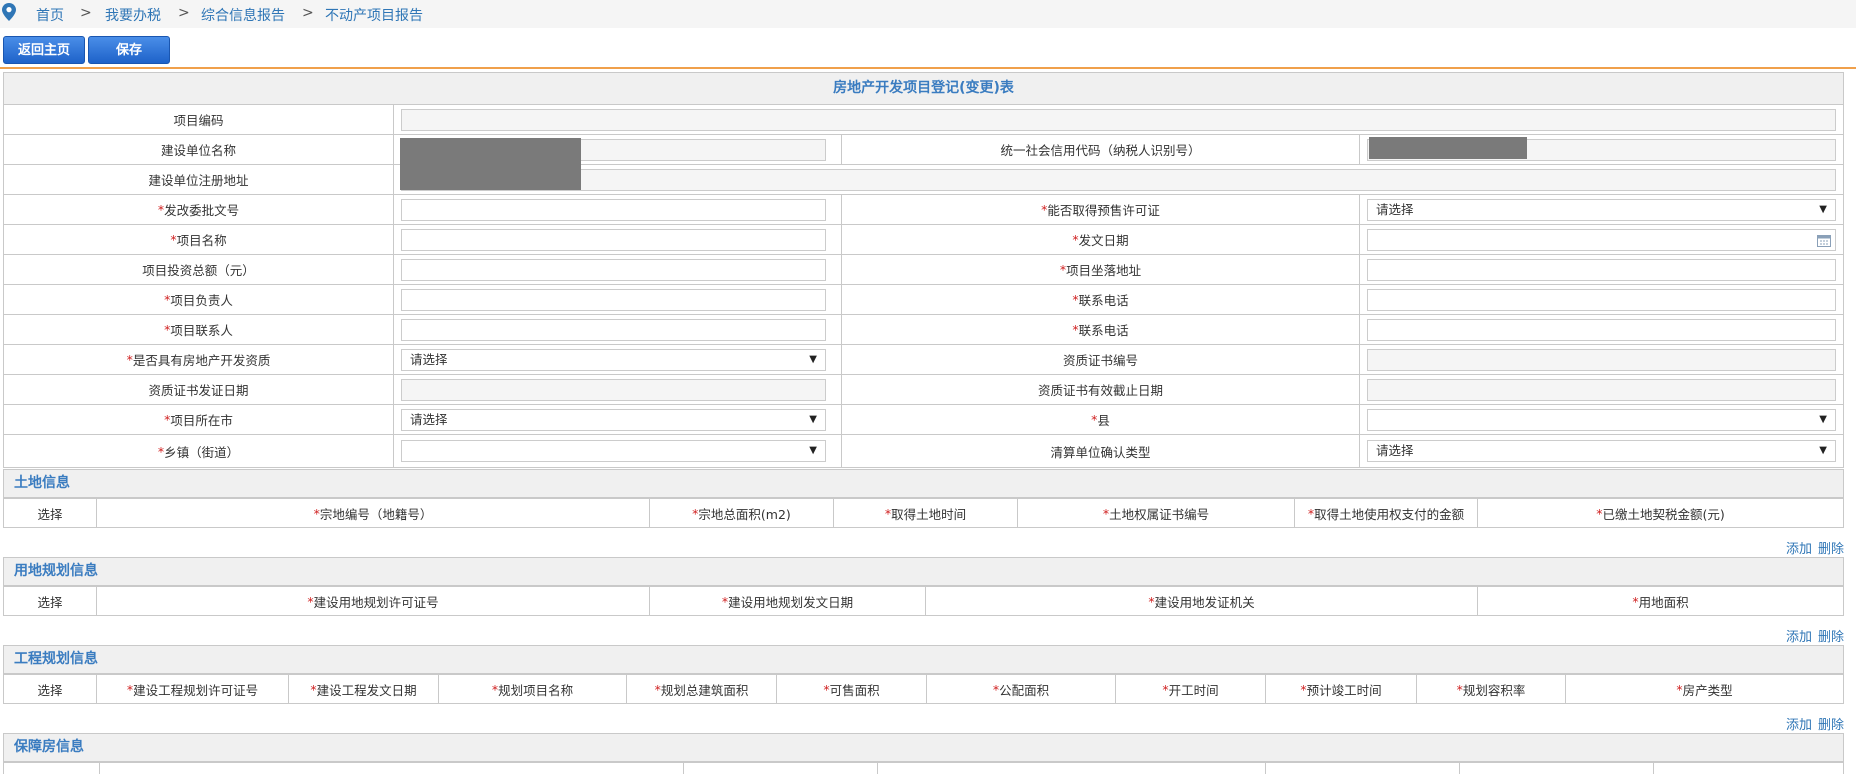 The image size is (1856, 774). What do you see at coordinates (198, 390) in the screenshot?
I see `label-cert-issue-date: 资质证书发证日期` at bounding box center [198, 390].